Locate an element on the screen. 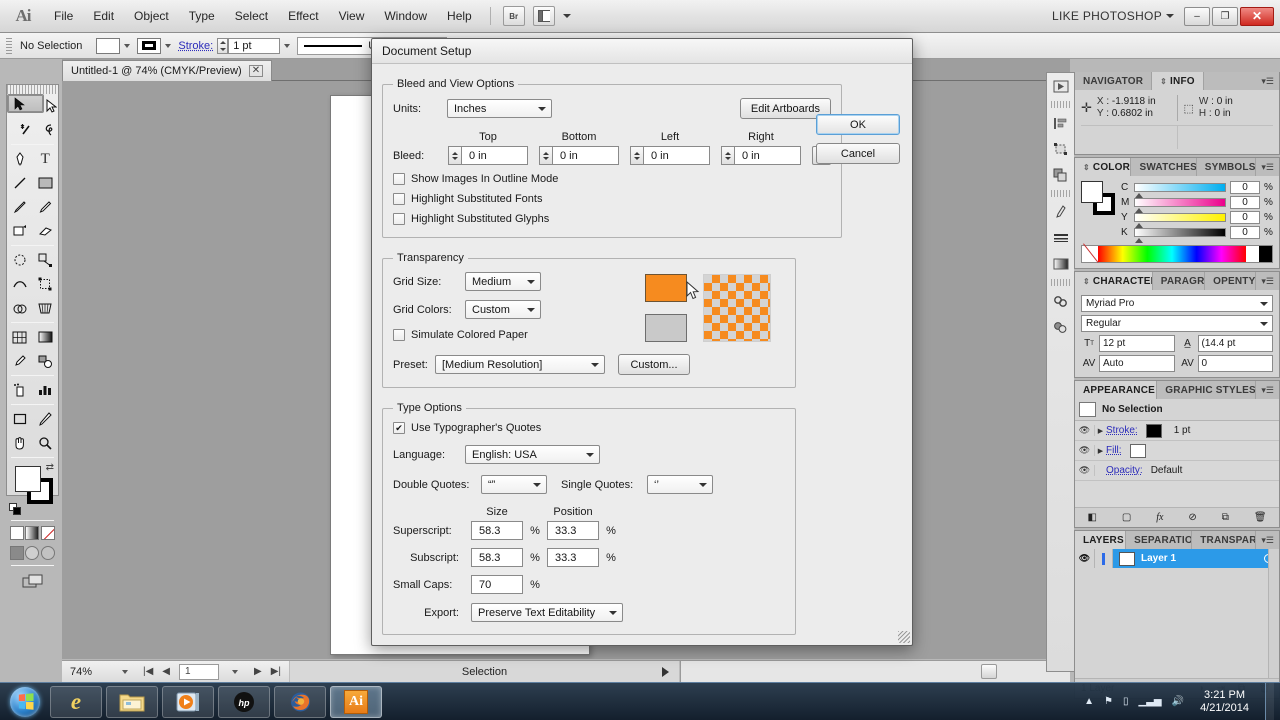  channel-value-m: 0 is located at coordinates (1245, 202).